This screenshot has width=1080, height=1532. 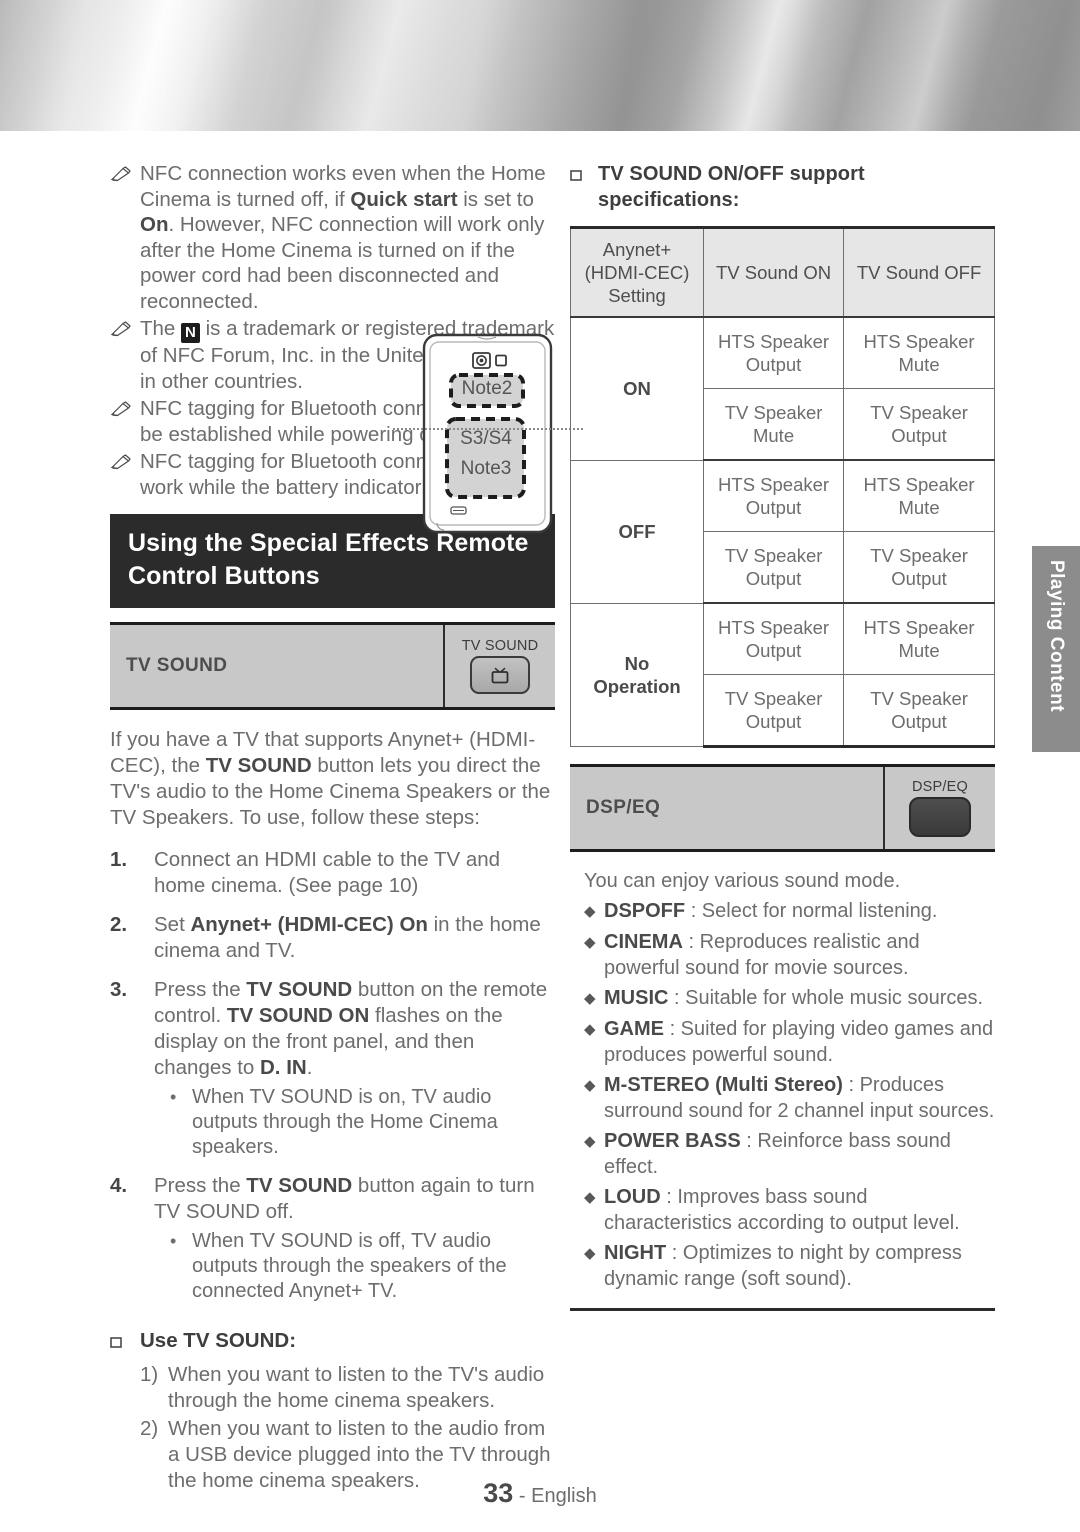 I want to click on dsp-mode-name: MUSIC, so click(x=636, y=998).